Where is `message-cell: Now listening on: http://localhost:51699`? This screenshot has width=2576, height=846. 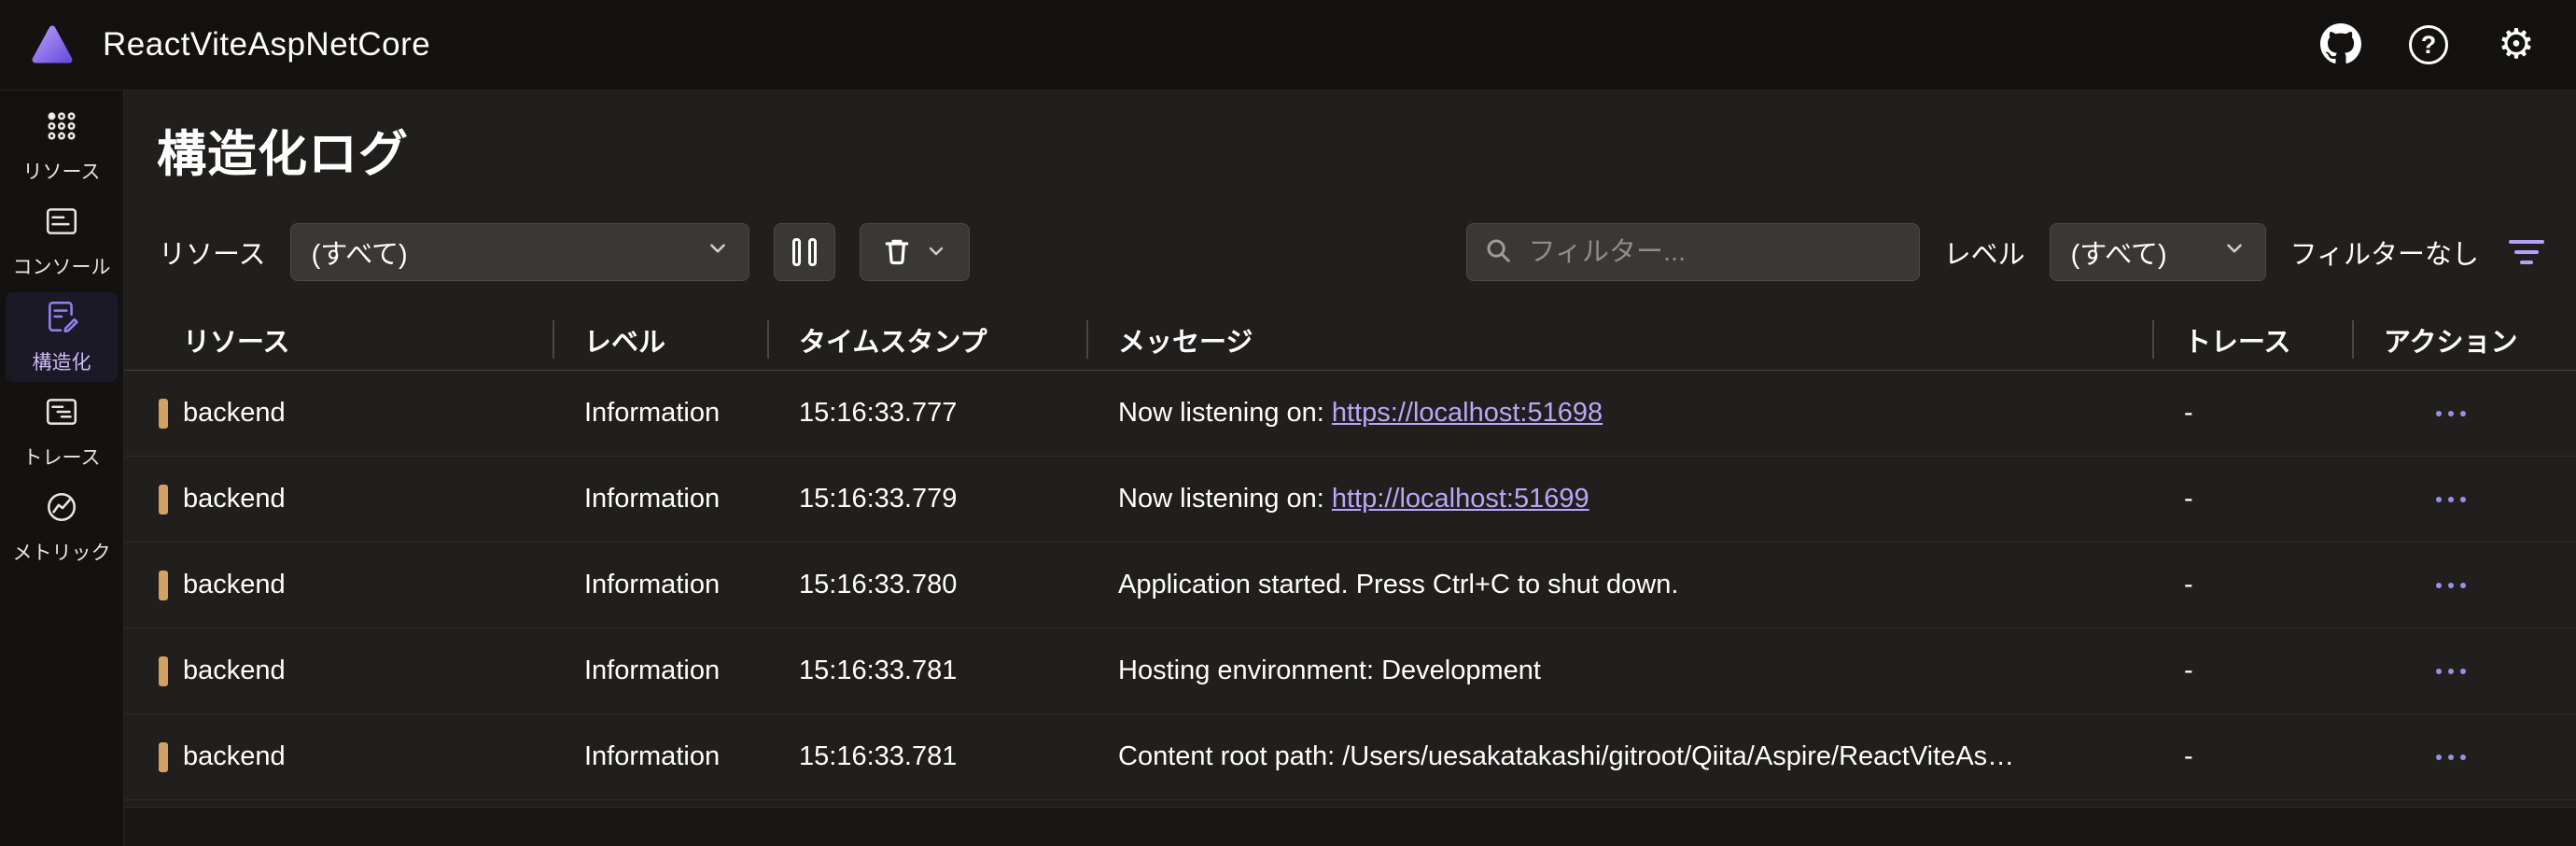
message-cell: Now listening on: http://localhost:51699 is located at coordinates (1353, 499).